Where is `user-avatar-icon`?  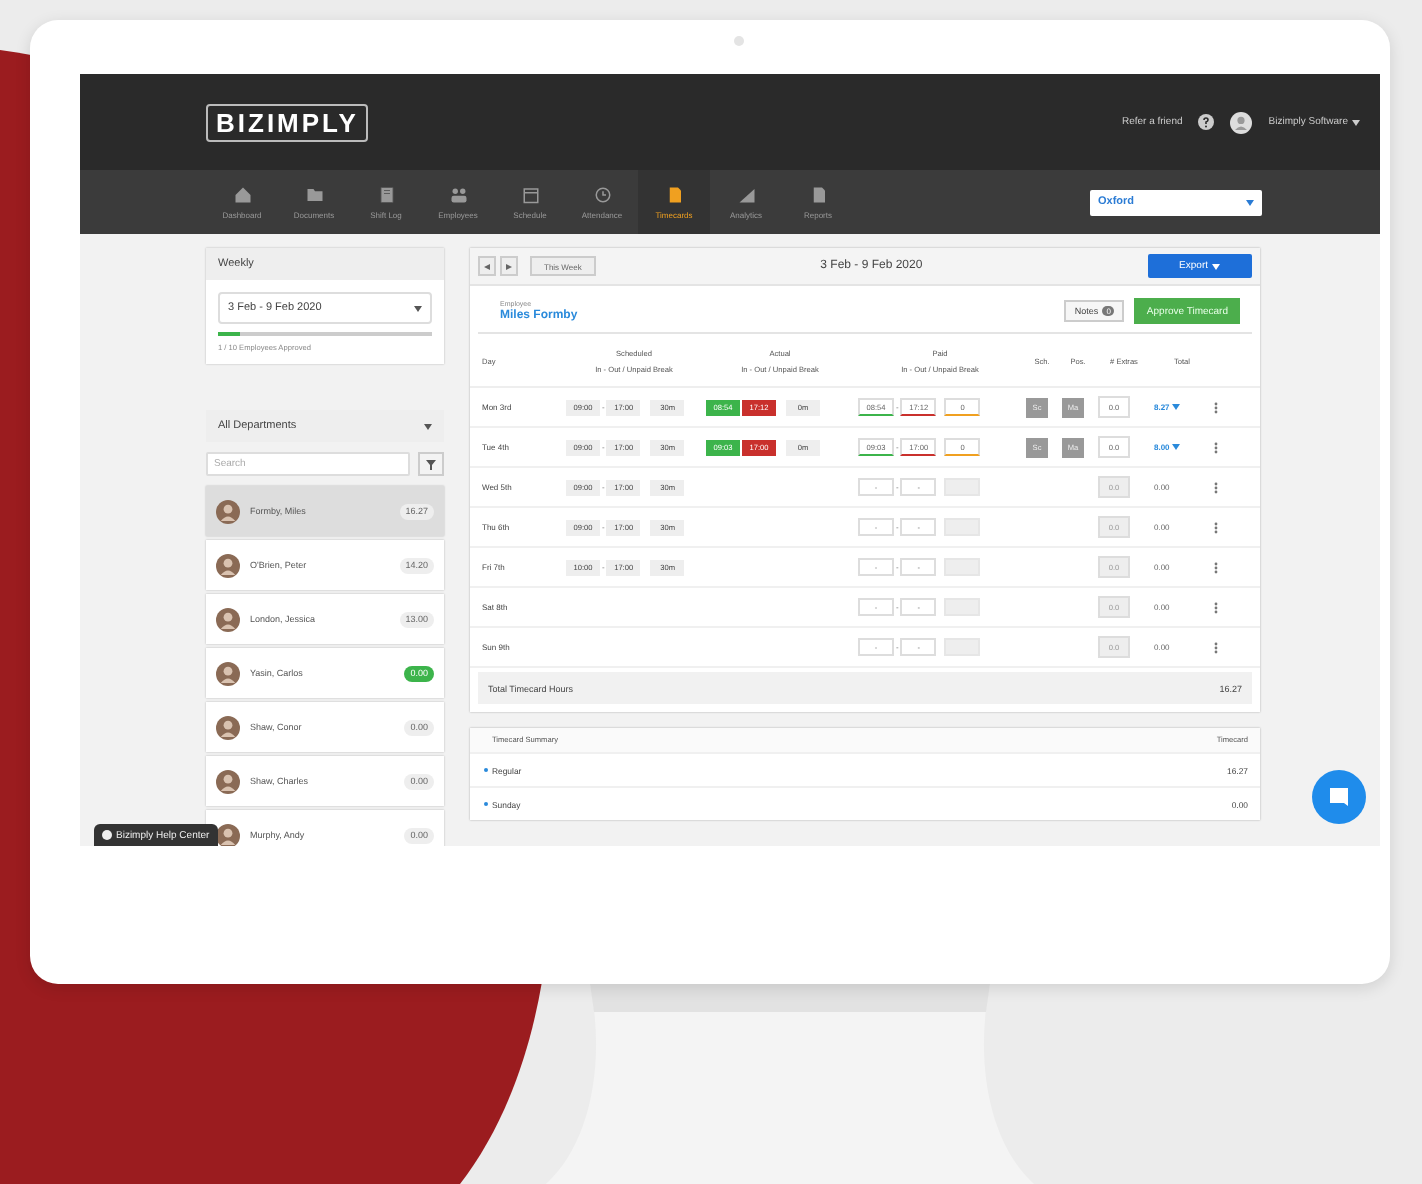 user-avatar-icon is located at coordinates (1241, 122).